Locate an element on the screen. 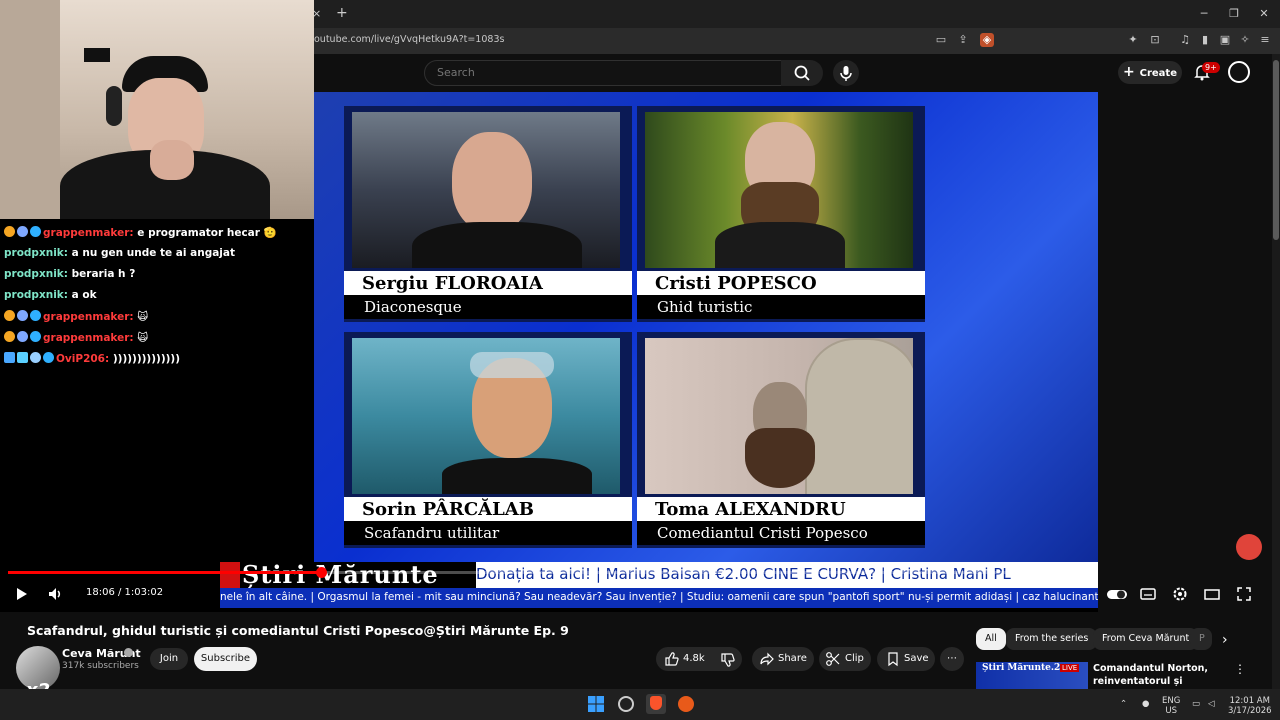 Image resolution: width=1280 pixels, height=720 pixels. time-display: 18:06 / 1:03:02 is located at coordinates (125, 592).